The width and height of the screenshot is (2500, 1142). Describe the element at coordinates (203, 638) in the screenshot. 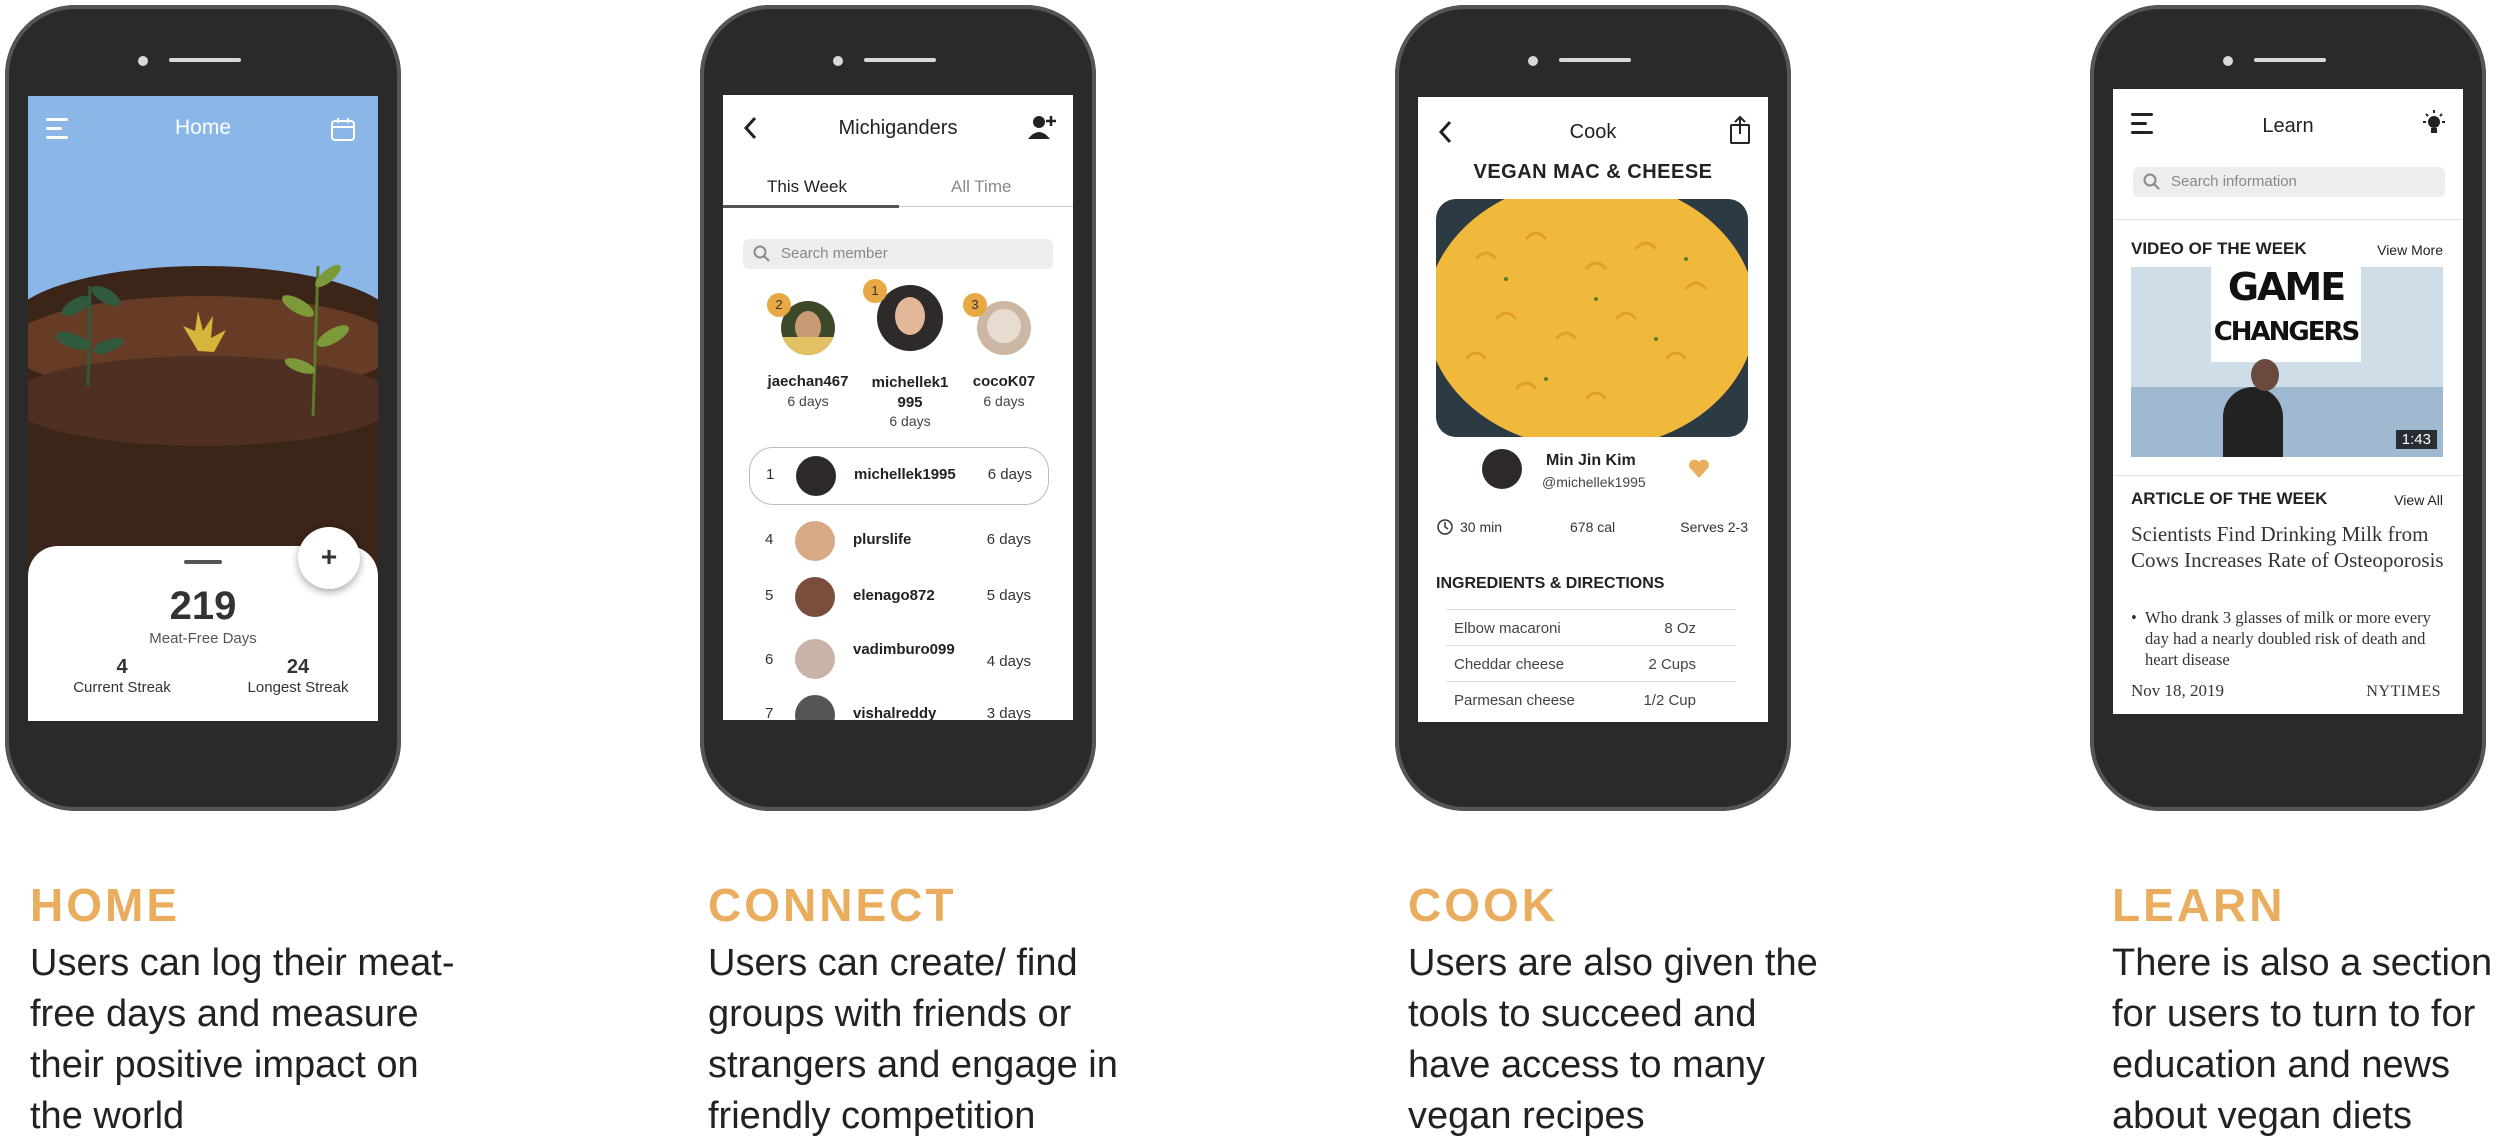

I see `meat-free-days-label: Meat-Free Days` at that location.